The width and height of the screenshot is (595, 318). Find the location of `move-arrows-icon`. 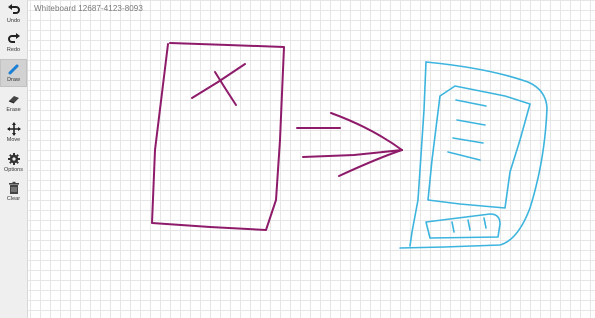

move-arrows-icon is located at coordinates (13, 129).